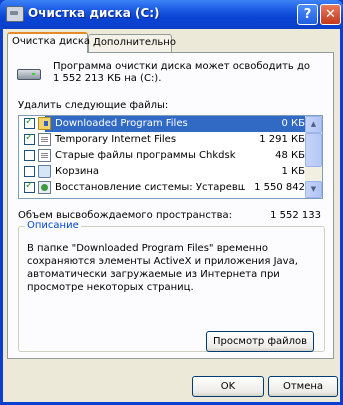 The image size is (343, 405). I want to click on cancel-button: Отмена, so click(303, 386).